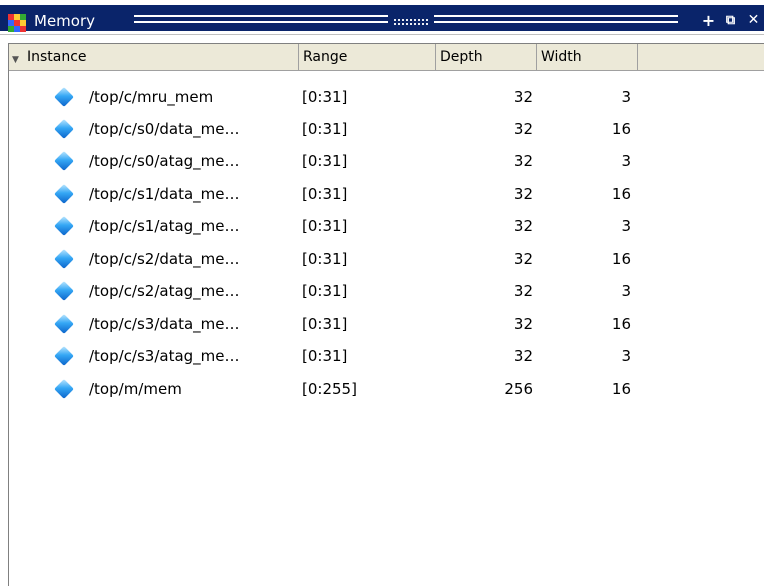  I want to click on undock-icon: ⧉, so click(730, 20).